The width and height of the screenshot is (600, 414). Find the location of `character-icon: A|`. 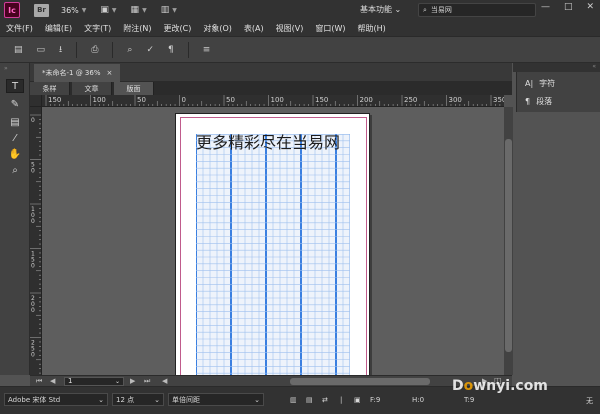

character-icon: A| is located at coordinates (529, 83).